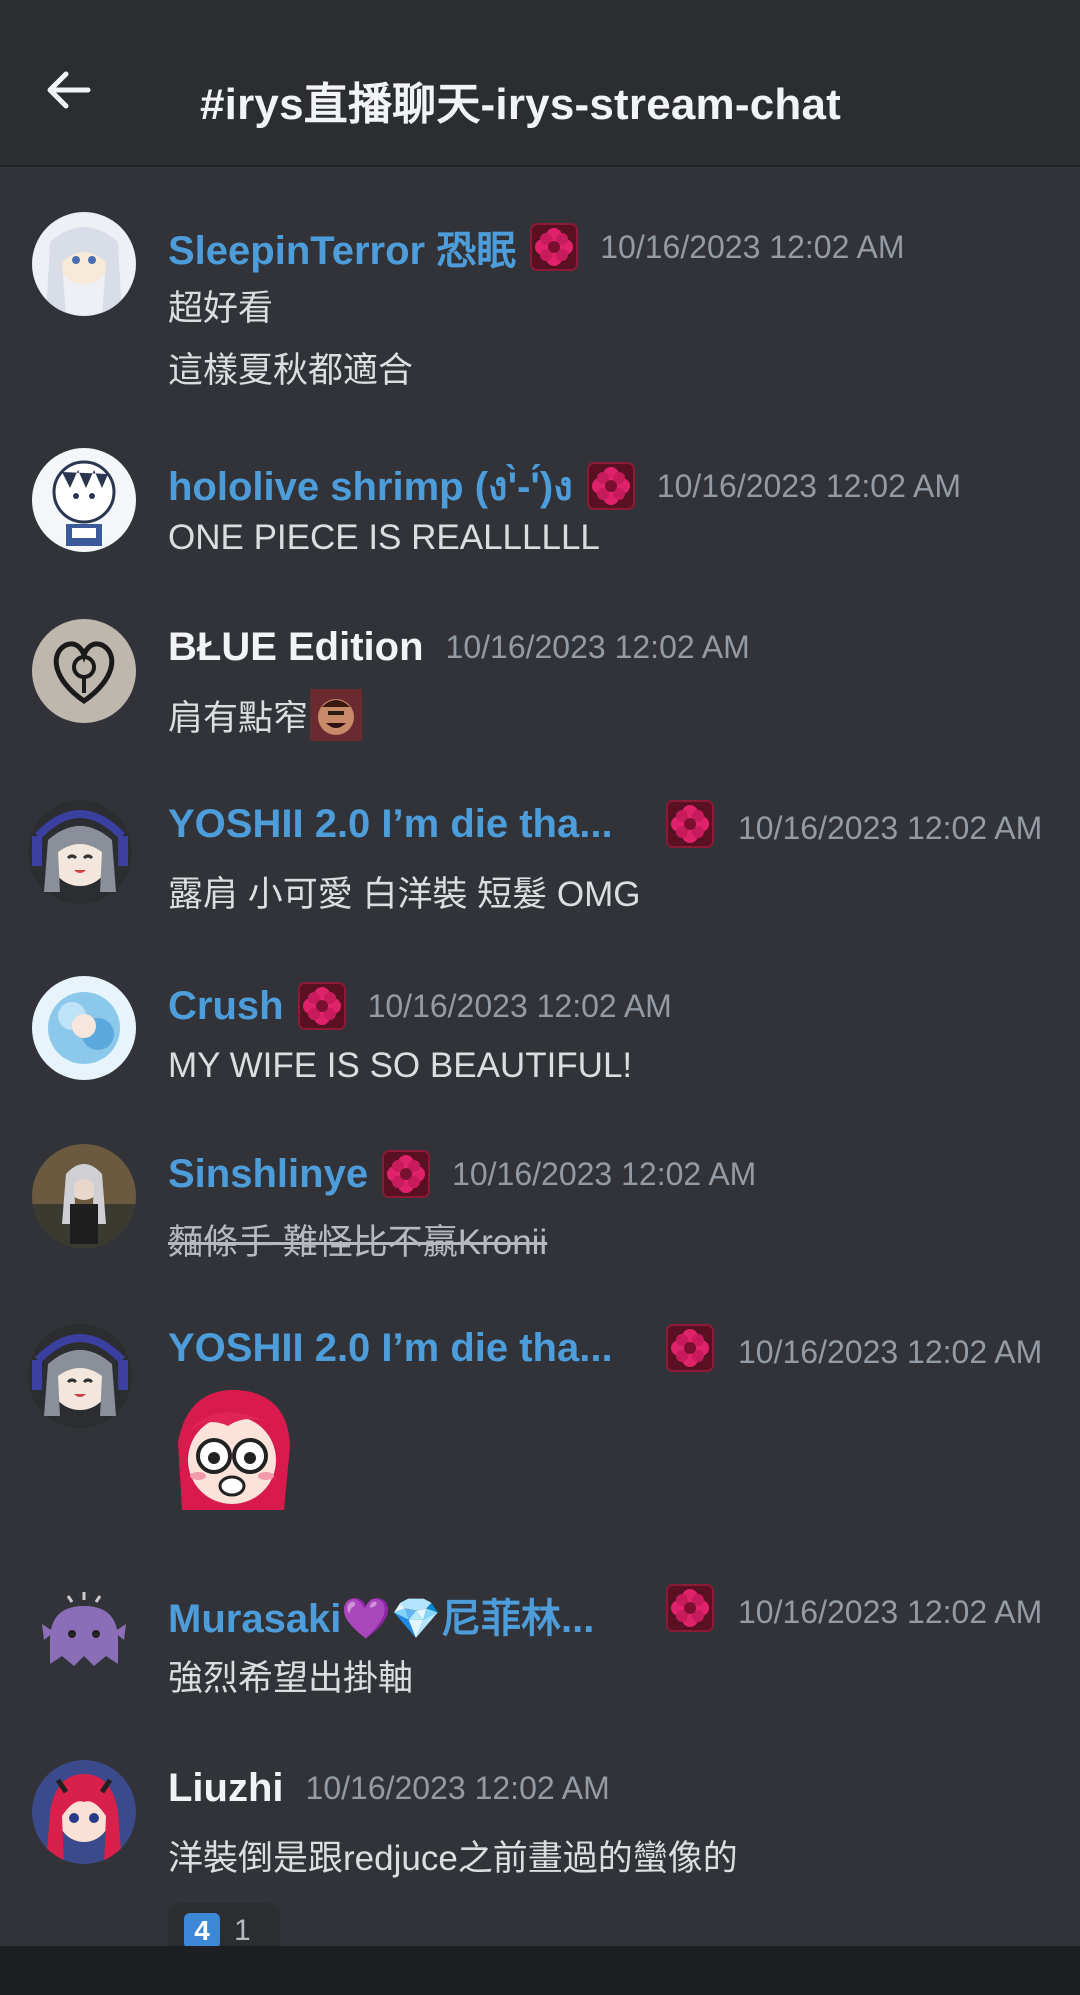  Describe the element at coordinates (242, 1930) in the screenshot. I see `reaction-count: 1` at that location.